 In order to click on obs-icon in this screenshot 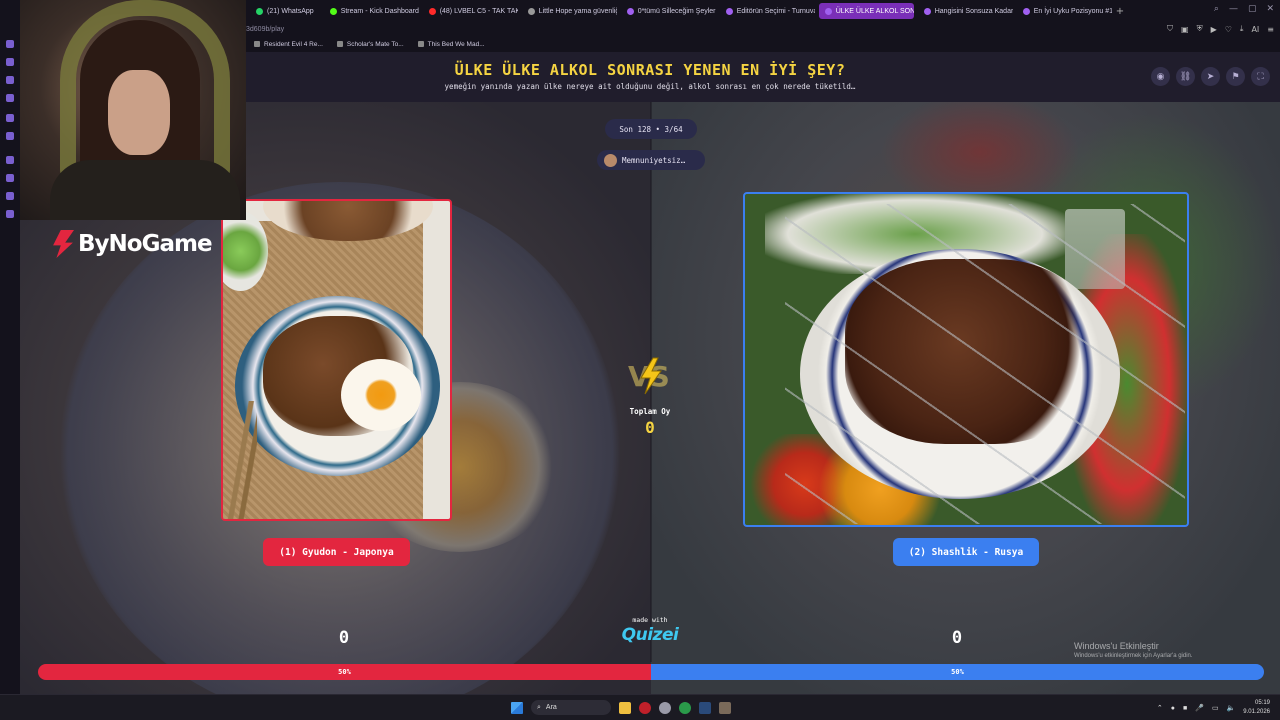, I will do `click(665, 707)`.